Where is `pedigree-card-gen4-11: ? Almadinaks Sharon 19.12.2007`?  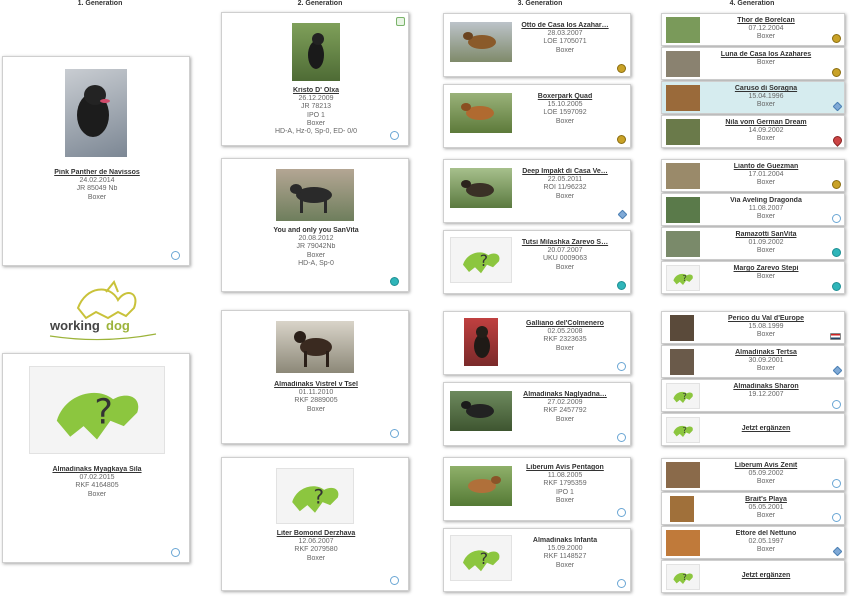 pedigree-card-gen4-11: ? Almadinaks Sharon 19.12.2007 is located at coordinates (753, 395).